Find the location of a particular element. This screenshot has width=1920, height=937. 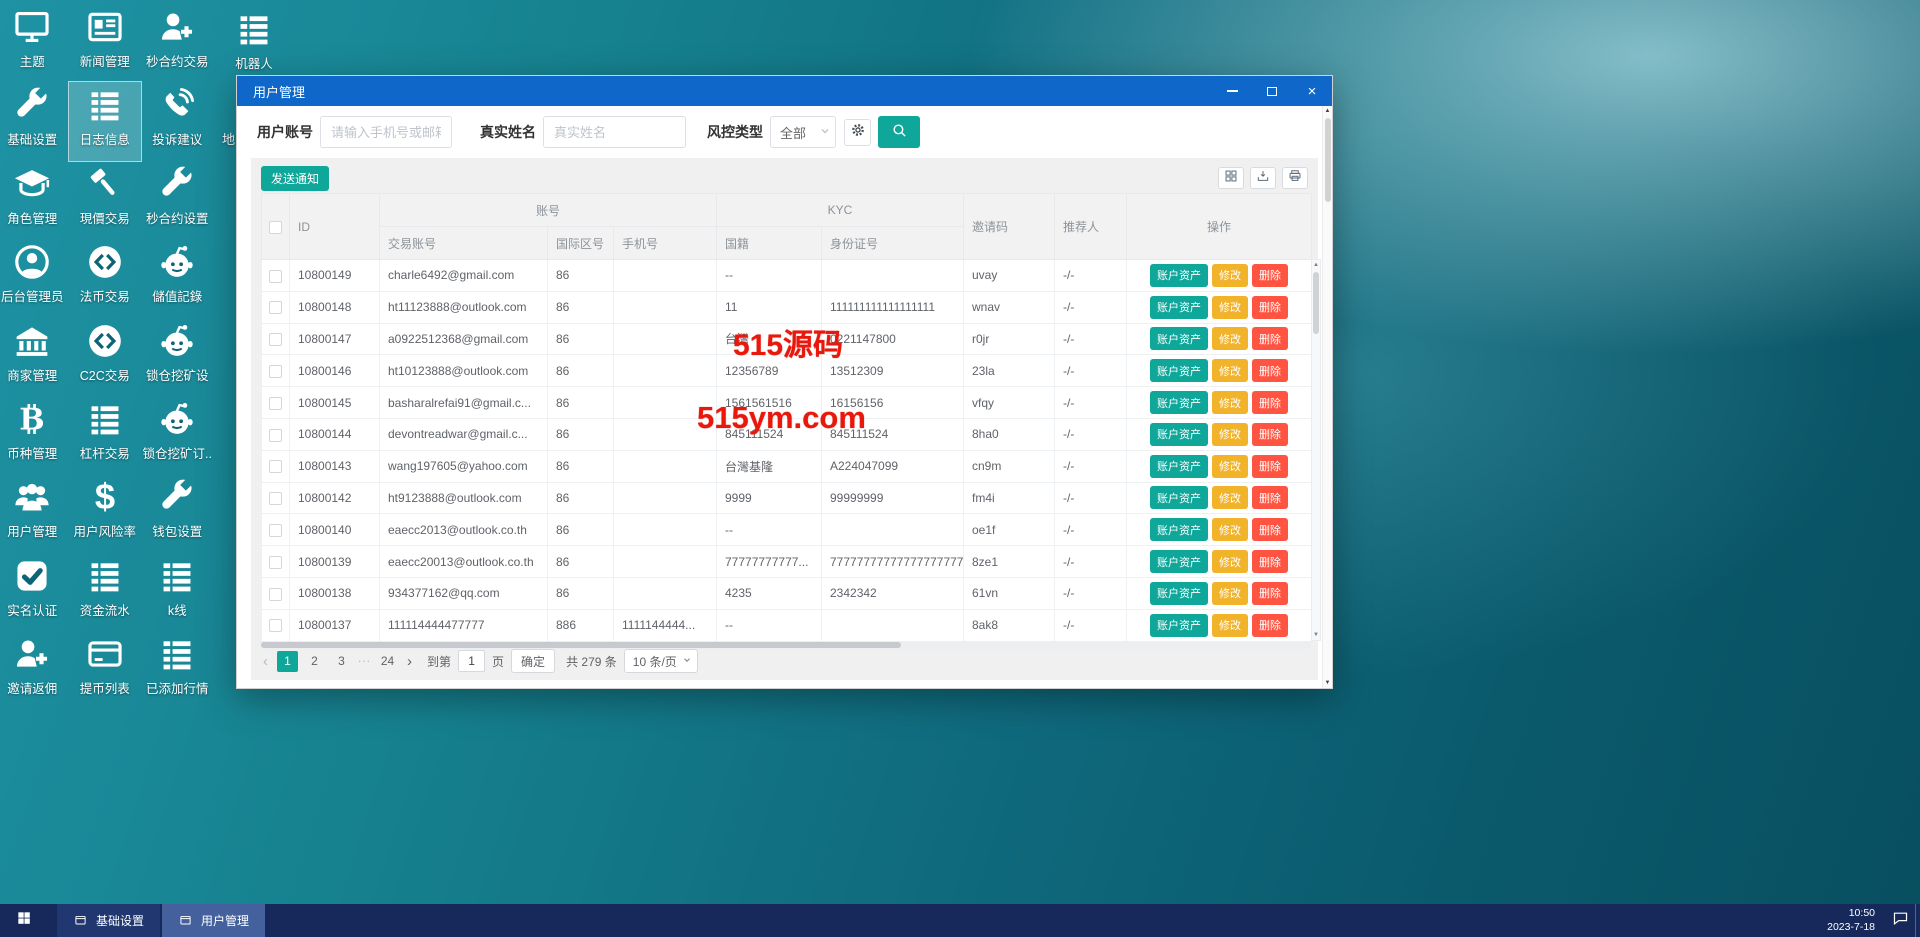

column-settings-button is located at coordinates (857, 132).